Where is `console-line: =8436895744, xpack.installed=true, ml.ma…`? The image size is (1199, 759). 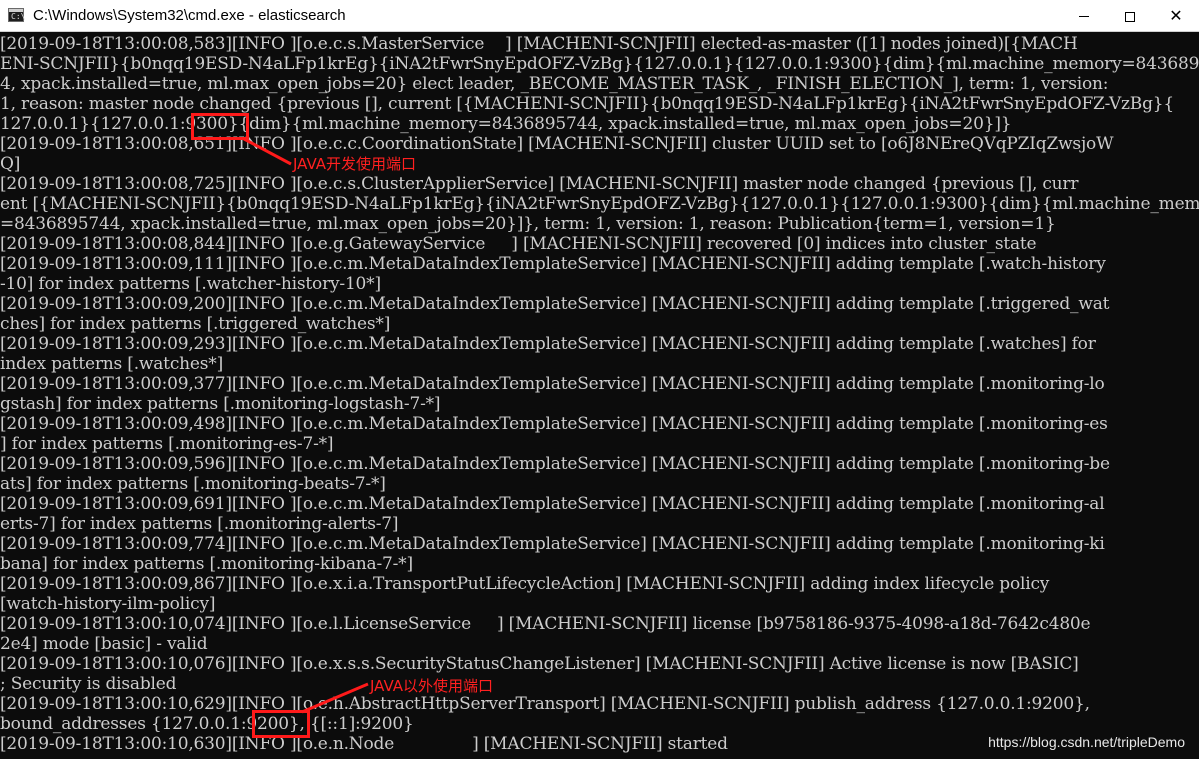 console-line: =8436895744, xpack.installed=true, ml.ma… is located at coordinates (528, 224).